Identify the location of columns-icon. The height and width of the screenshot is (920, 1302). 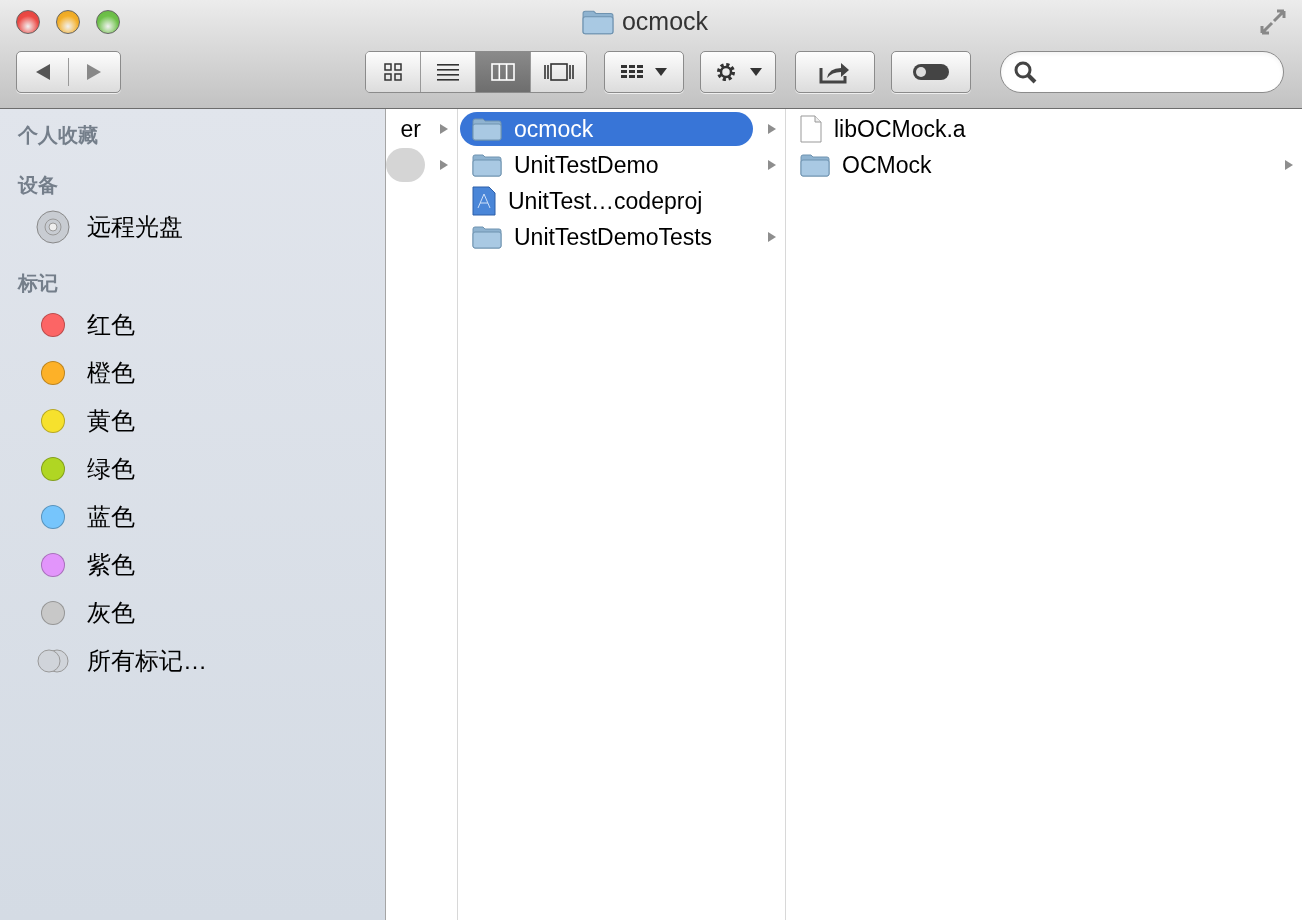
(503, 72).